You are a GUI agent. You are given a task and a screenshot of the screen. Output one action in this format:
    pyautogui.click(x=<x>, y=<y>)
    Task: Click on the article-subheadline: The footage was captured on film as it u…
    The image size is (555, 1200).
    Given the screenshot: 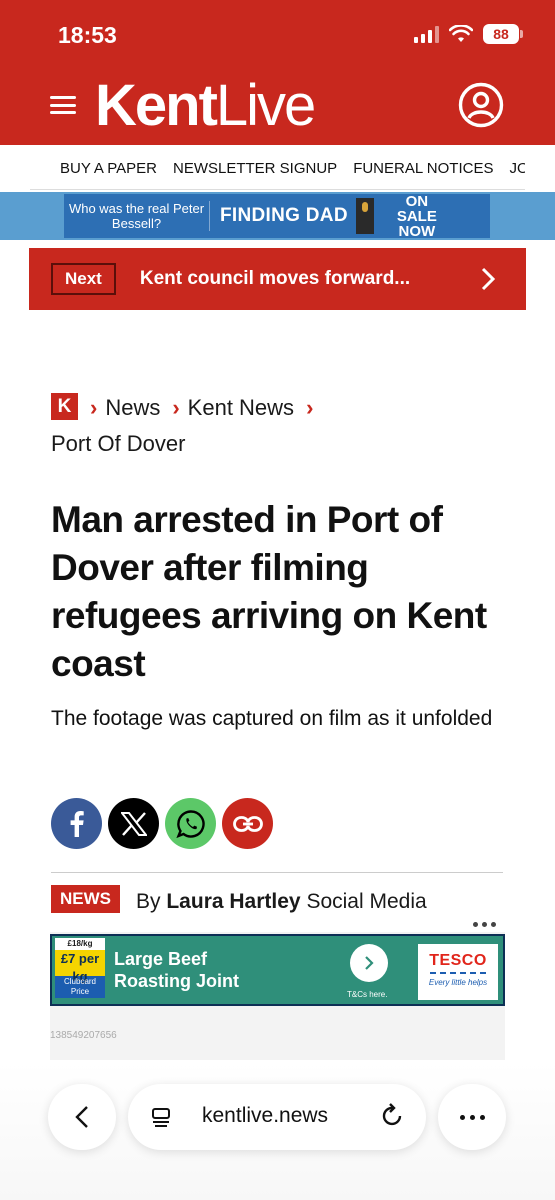 What is the action you would take?
    pyautogui.click(x=272, y=718)
    